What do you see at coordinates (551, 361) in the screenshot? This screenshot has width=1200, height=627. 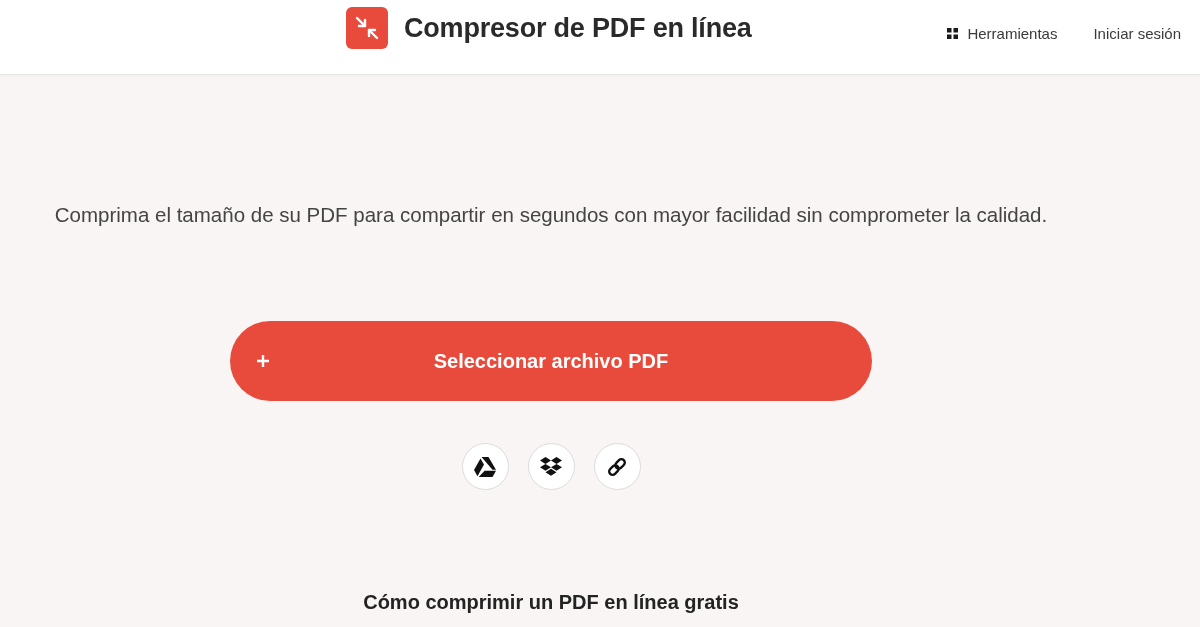 I see `select-pdf-button: Seleccionar archivo PDF` at bounding box center [551, 361].